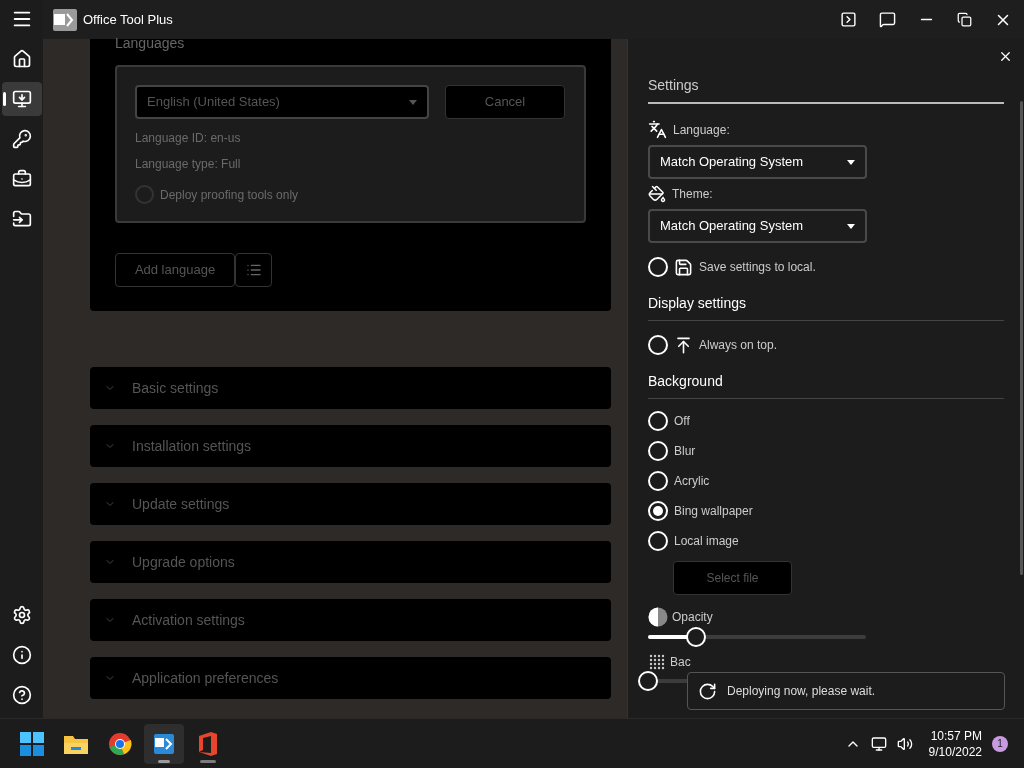 This screenshot has width=1024, height=768. I want to click on panel-title: Settings, so click(826, 89).